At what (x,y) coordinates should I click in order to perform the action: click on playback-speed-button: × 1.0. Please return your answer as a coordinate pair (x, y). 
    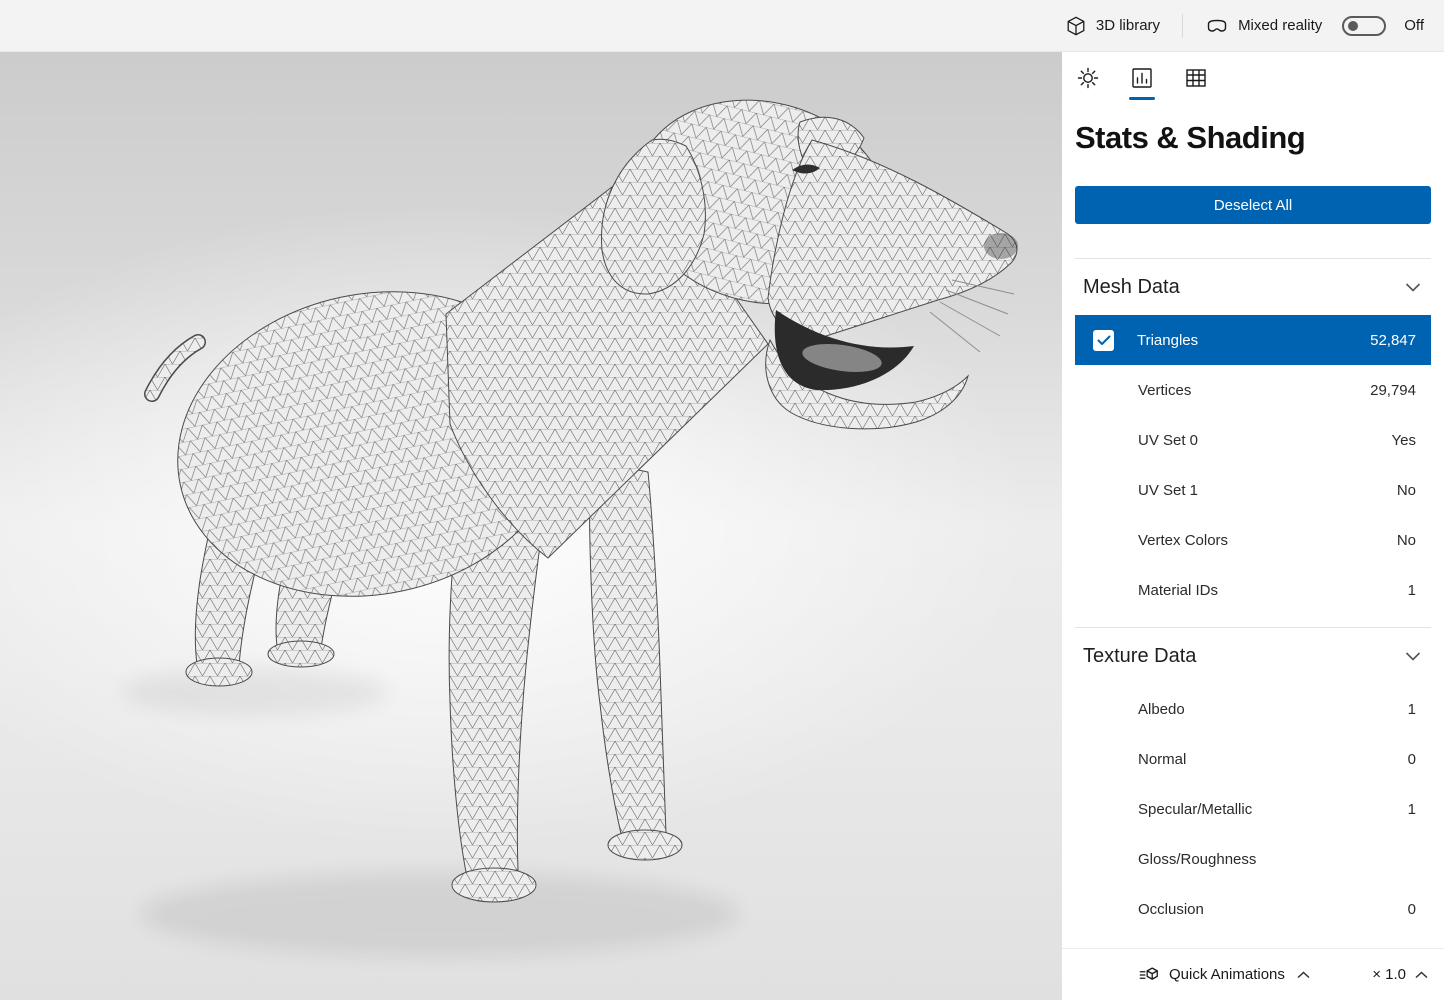
    Looking at the image, I should click on (1400, 974).